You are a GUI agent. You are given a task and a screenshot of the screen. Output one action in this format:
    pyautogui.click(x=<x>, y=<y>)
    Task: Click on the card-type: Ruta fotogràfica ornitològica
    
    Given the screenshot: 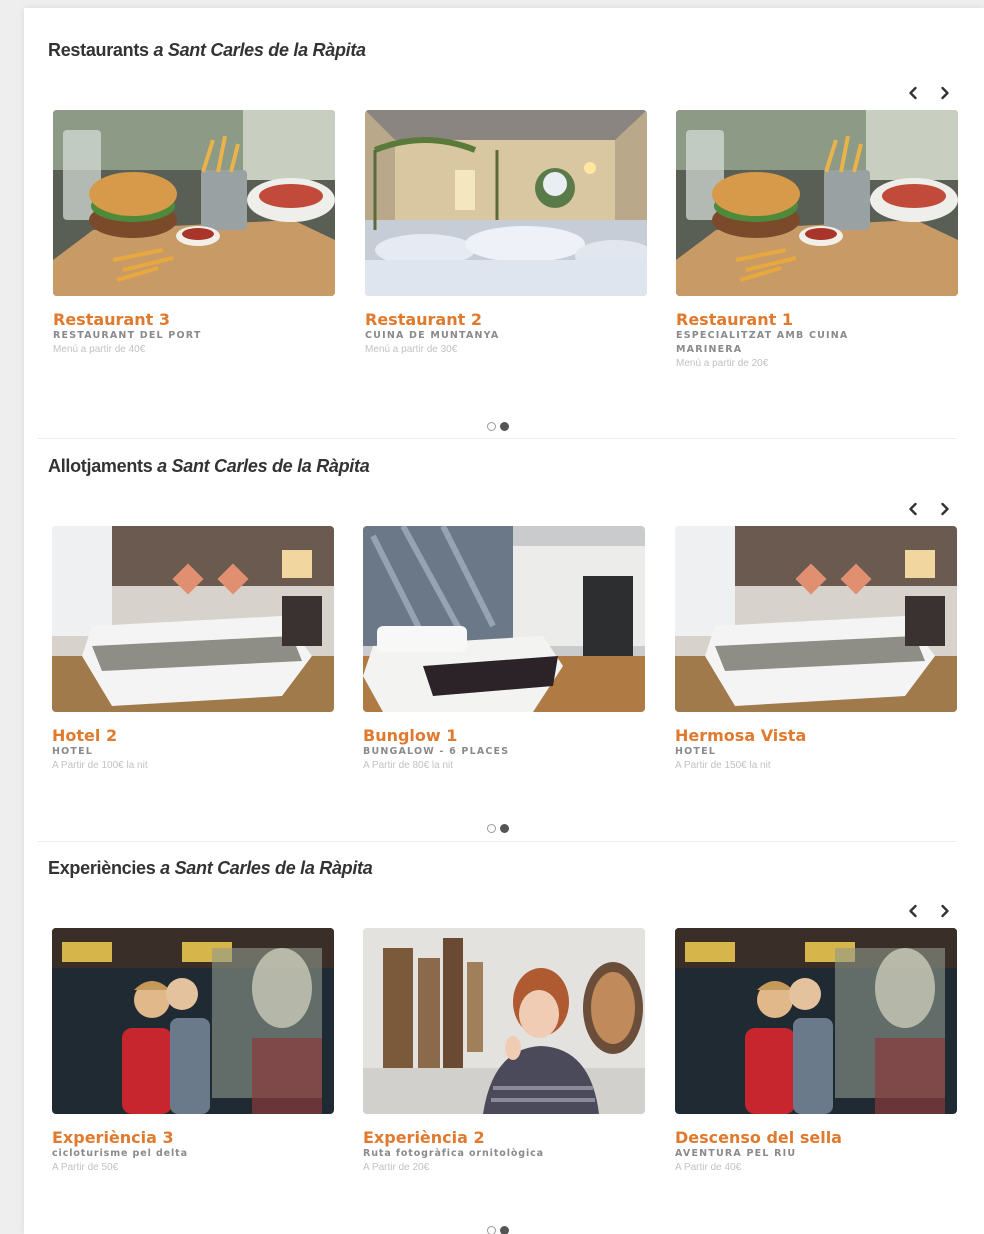 What is the action you would take?
    pyautogui.click(x=453, y=1153)
    